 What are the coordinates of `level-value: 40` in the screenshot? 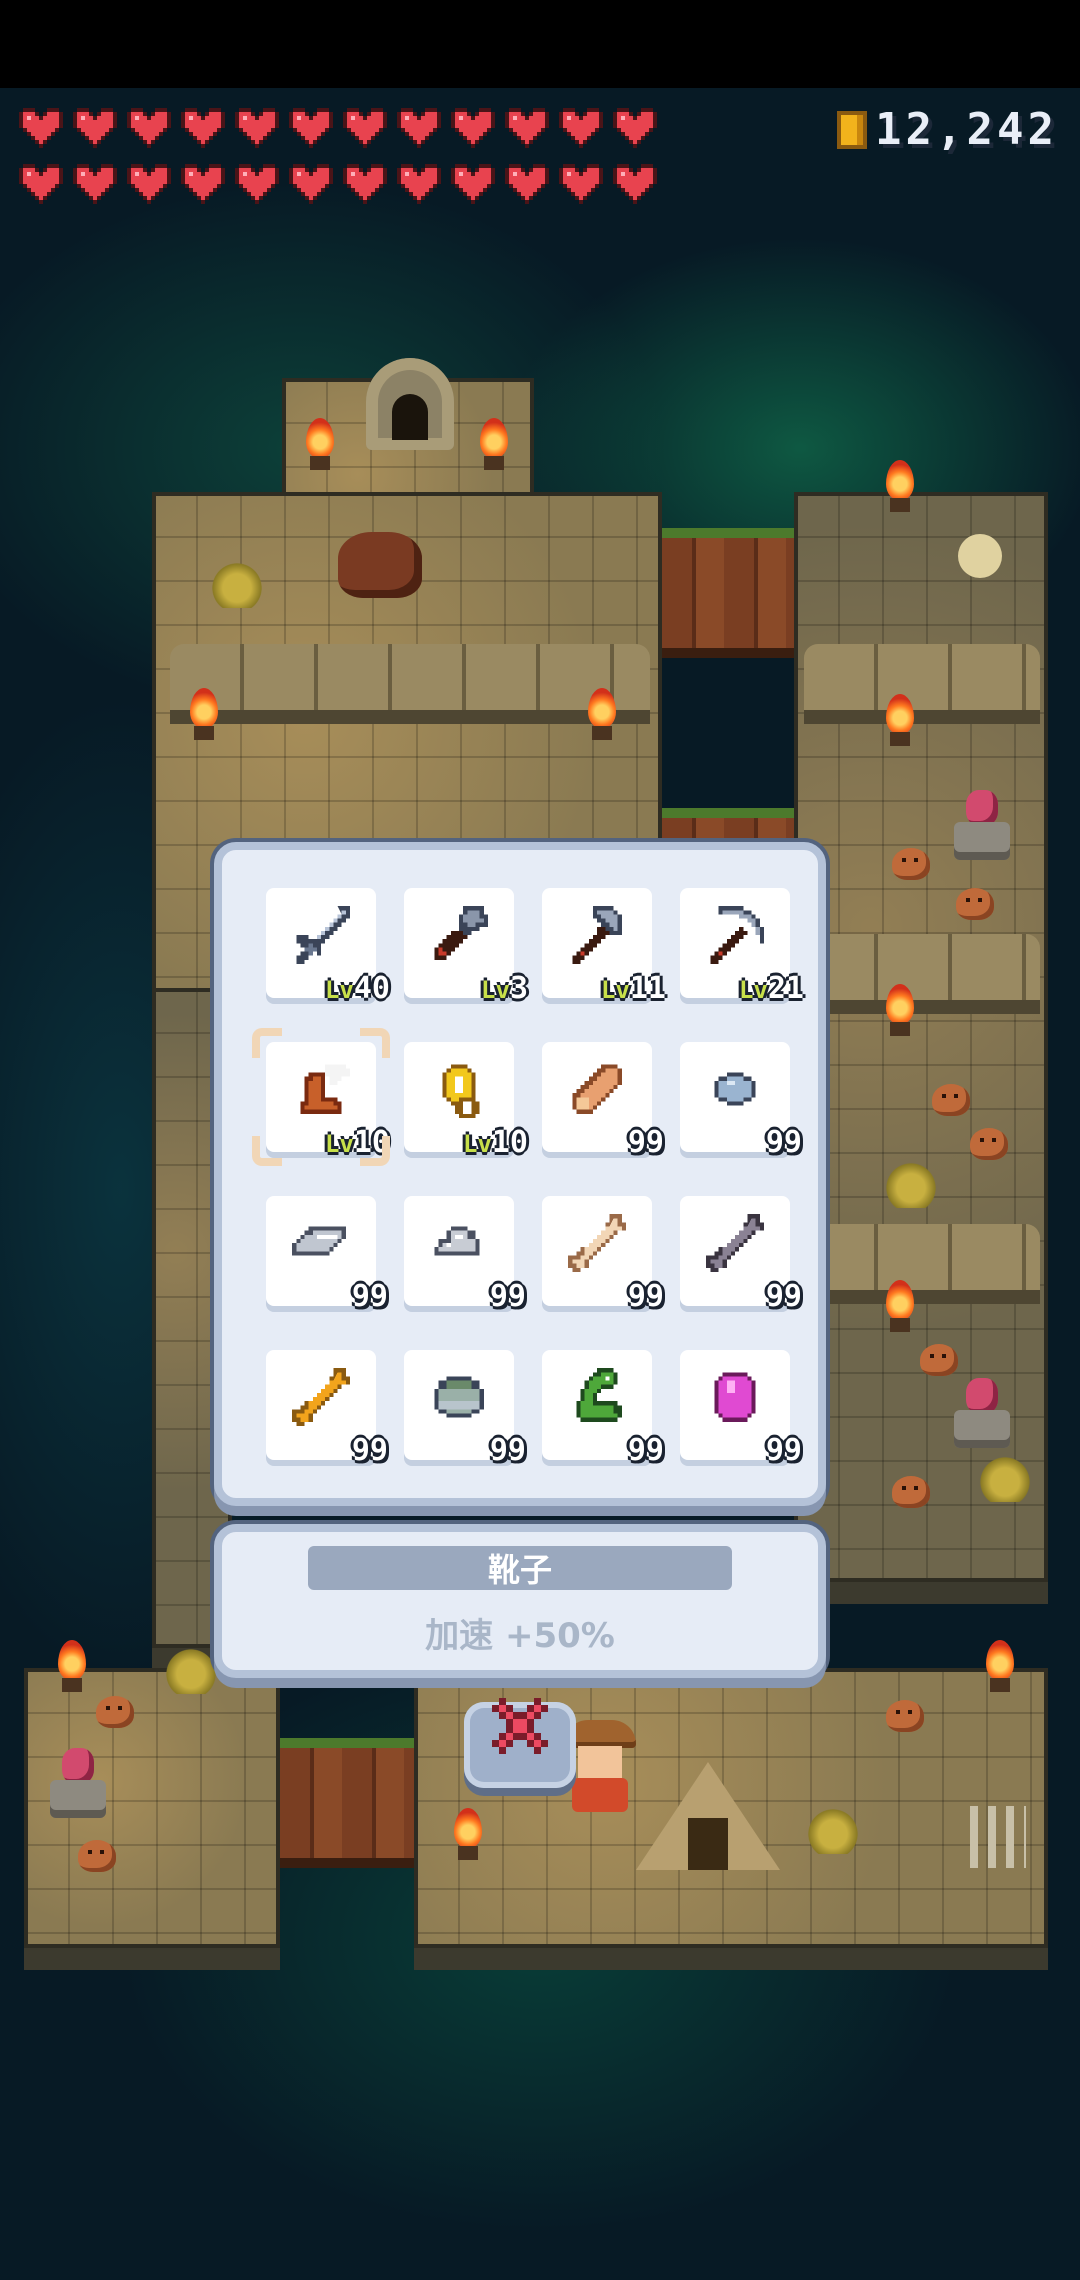 It's located at (371, 988).